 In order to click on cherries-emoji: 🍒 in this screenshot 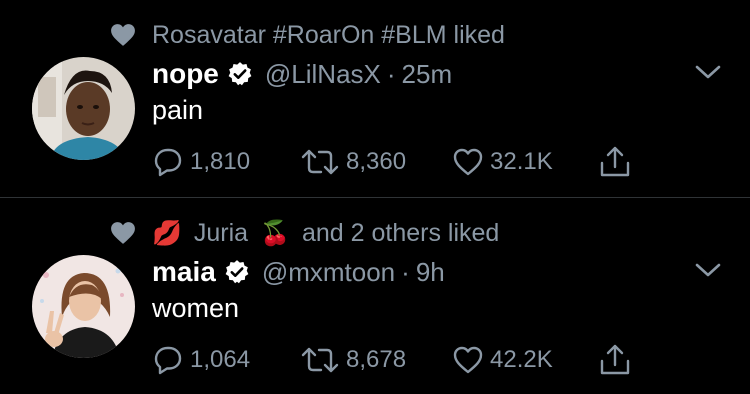, I will do `click(275, 233)`.